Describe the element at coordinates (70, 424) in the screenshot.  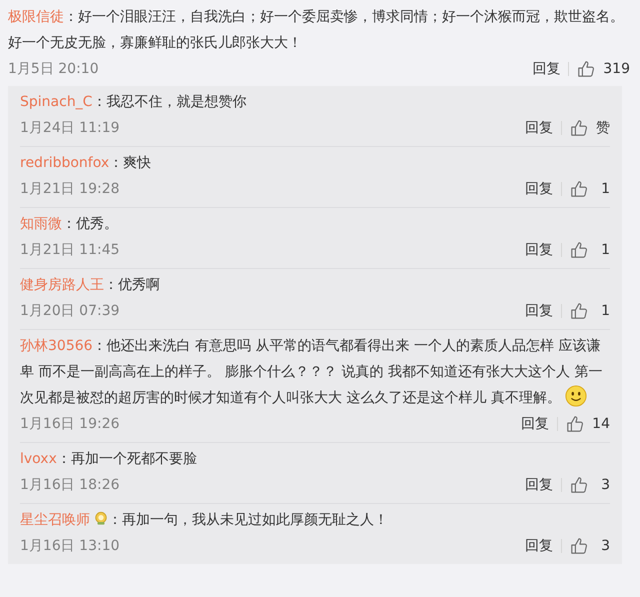
I see `timestamp: 1月16日 19:26` at that location.